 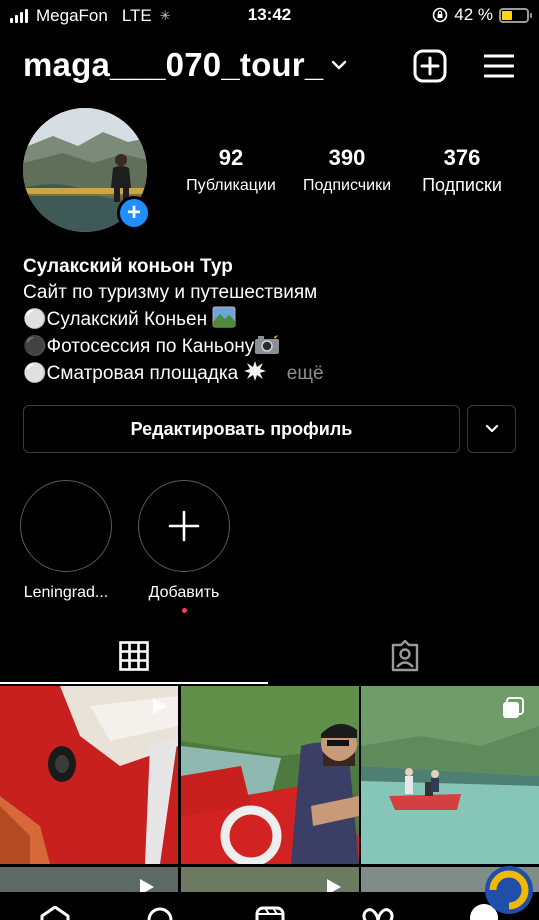 I want to click on bio-more-link: ещё, so click(x=305, y=373).